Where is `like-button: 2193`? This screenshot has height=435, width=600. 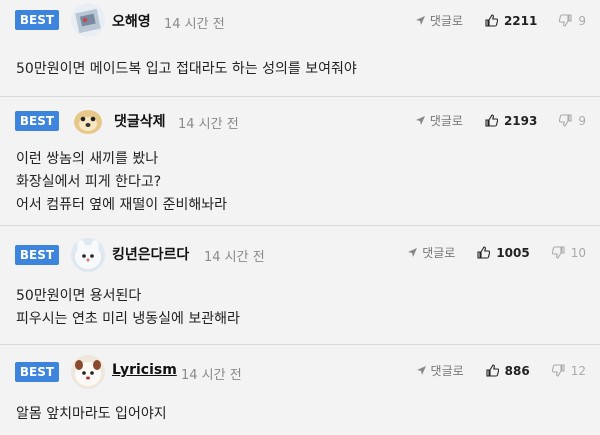
like-button: 2193 is located at coordinates (511, 121).